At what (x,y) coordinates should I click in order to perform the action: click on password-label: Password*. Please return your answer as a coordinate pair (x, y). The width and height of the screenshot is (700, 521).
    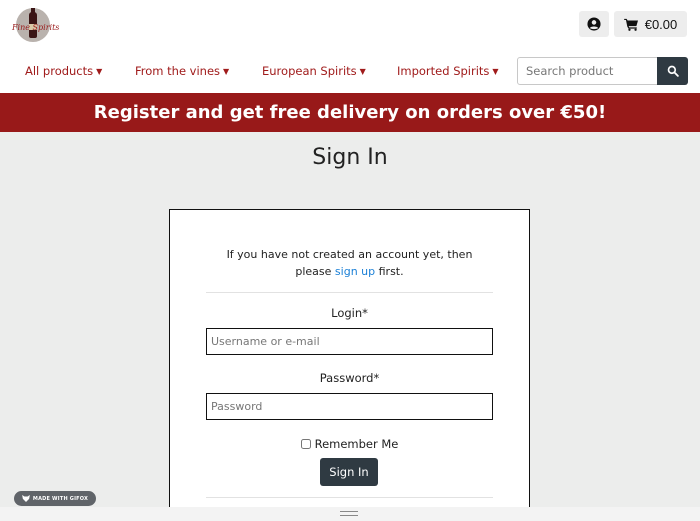
    Looking at the image, I should click on (349, 378).